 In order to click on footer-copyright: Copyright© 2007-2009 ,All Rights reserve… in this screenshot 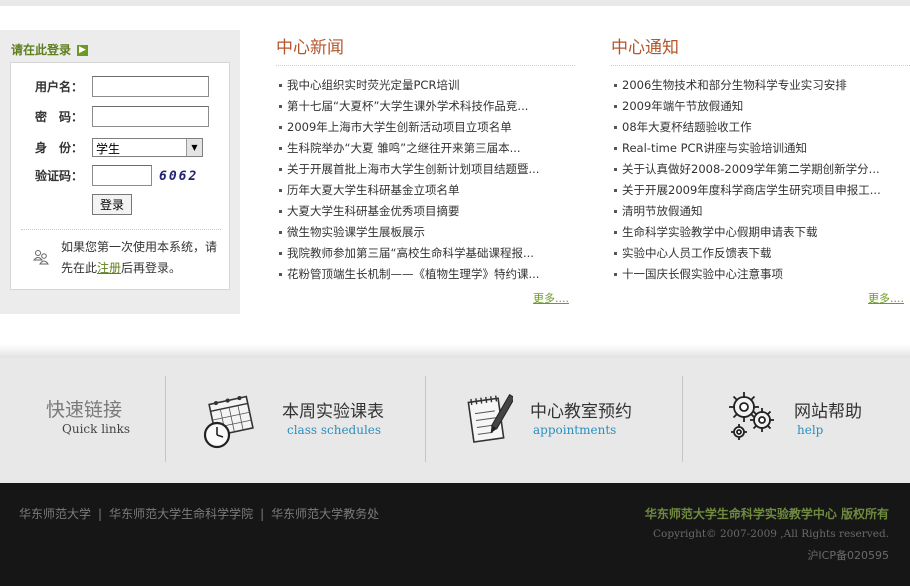, I will do `click(771, 534)`.